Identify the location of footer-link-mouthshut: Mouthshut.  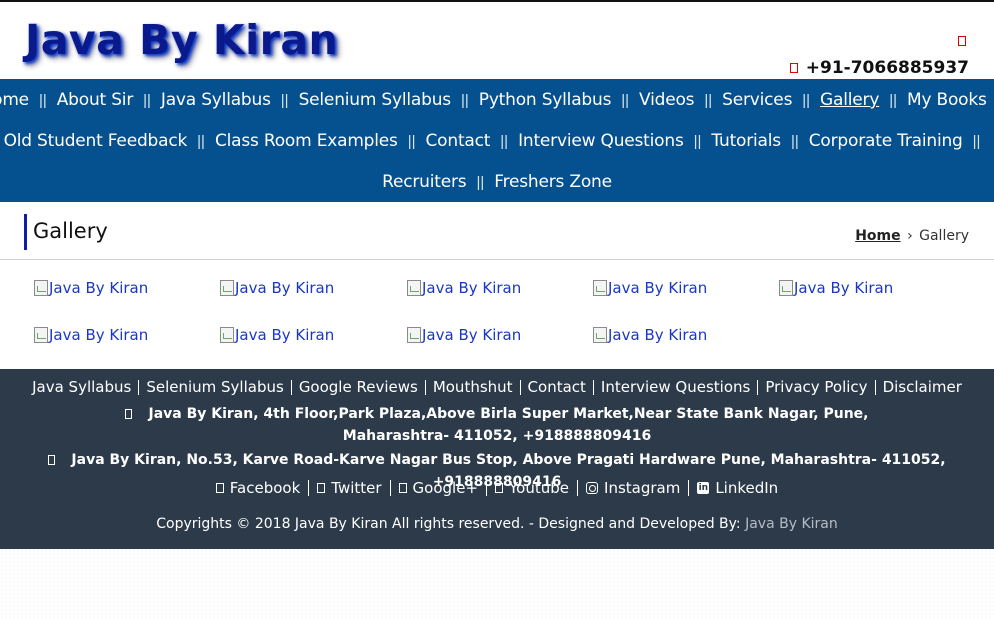
(473, 387).